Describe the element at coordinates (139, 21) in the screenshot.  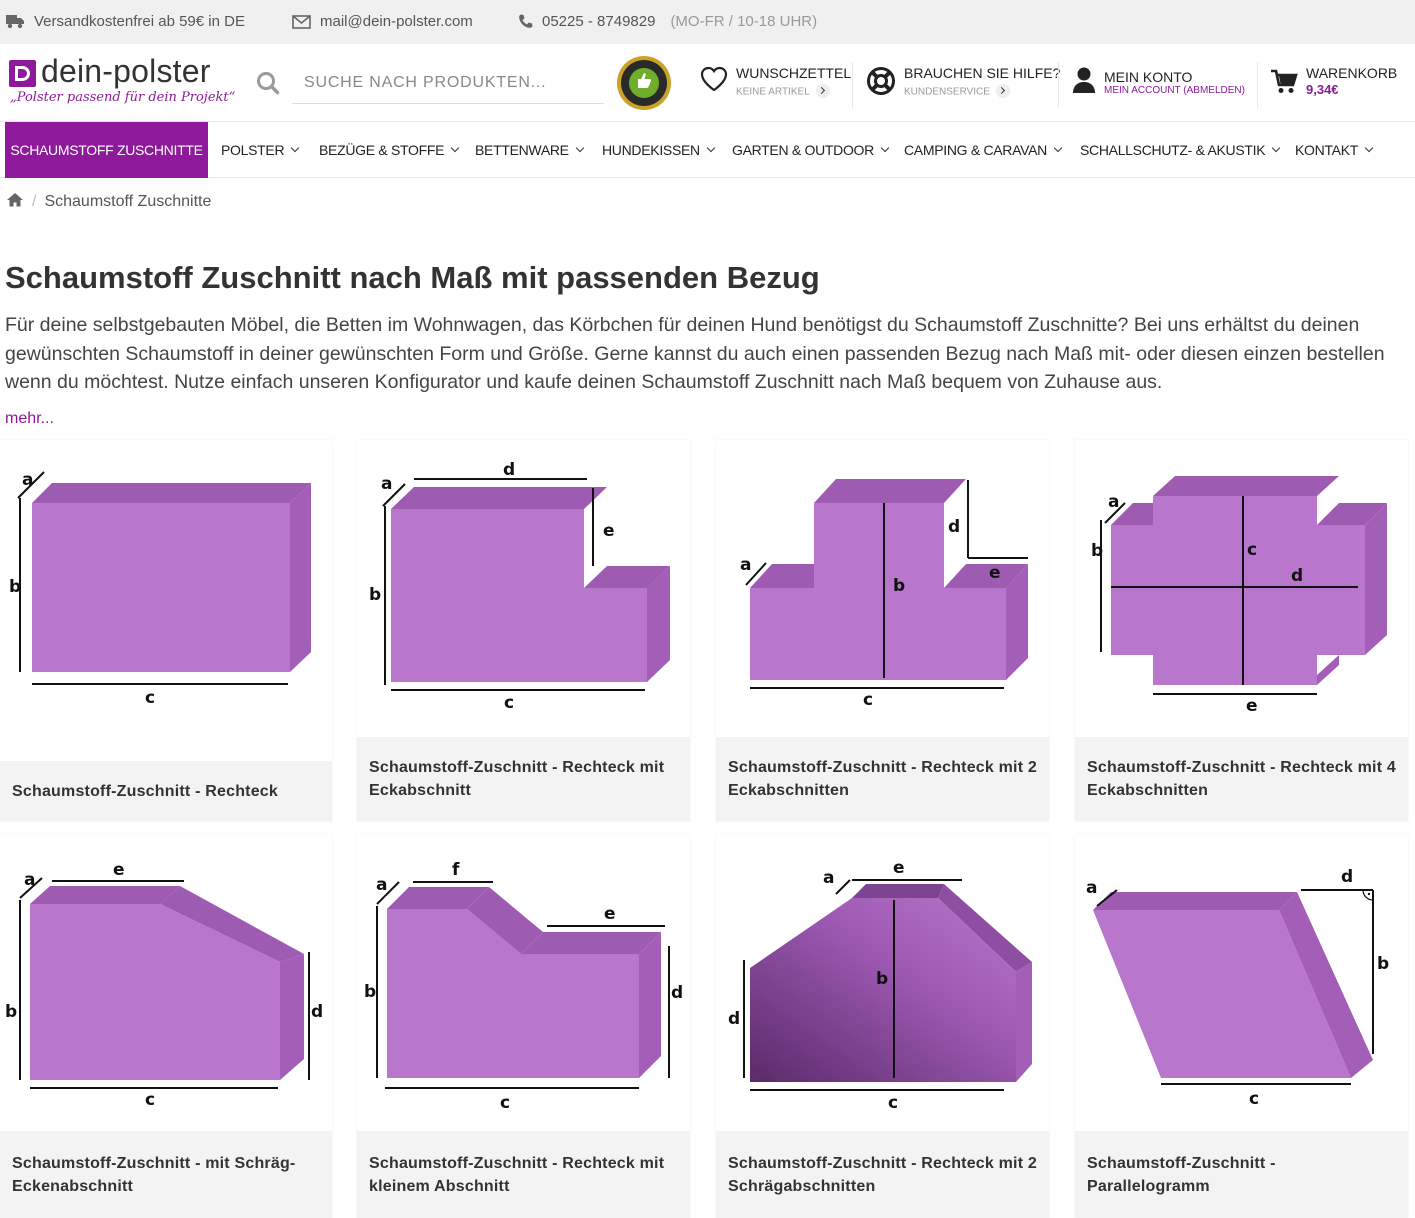
I see `shipping-text: Versandkostenfrei ab 59€ in DE` at that location.